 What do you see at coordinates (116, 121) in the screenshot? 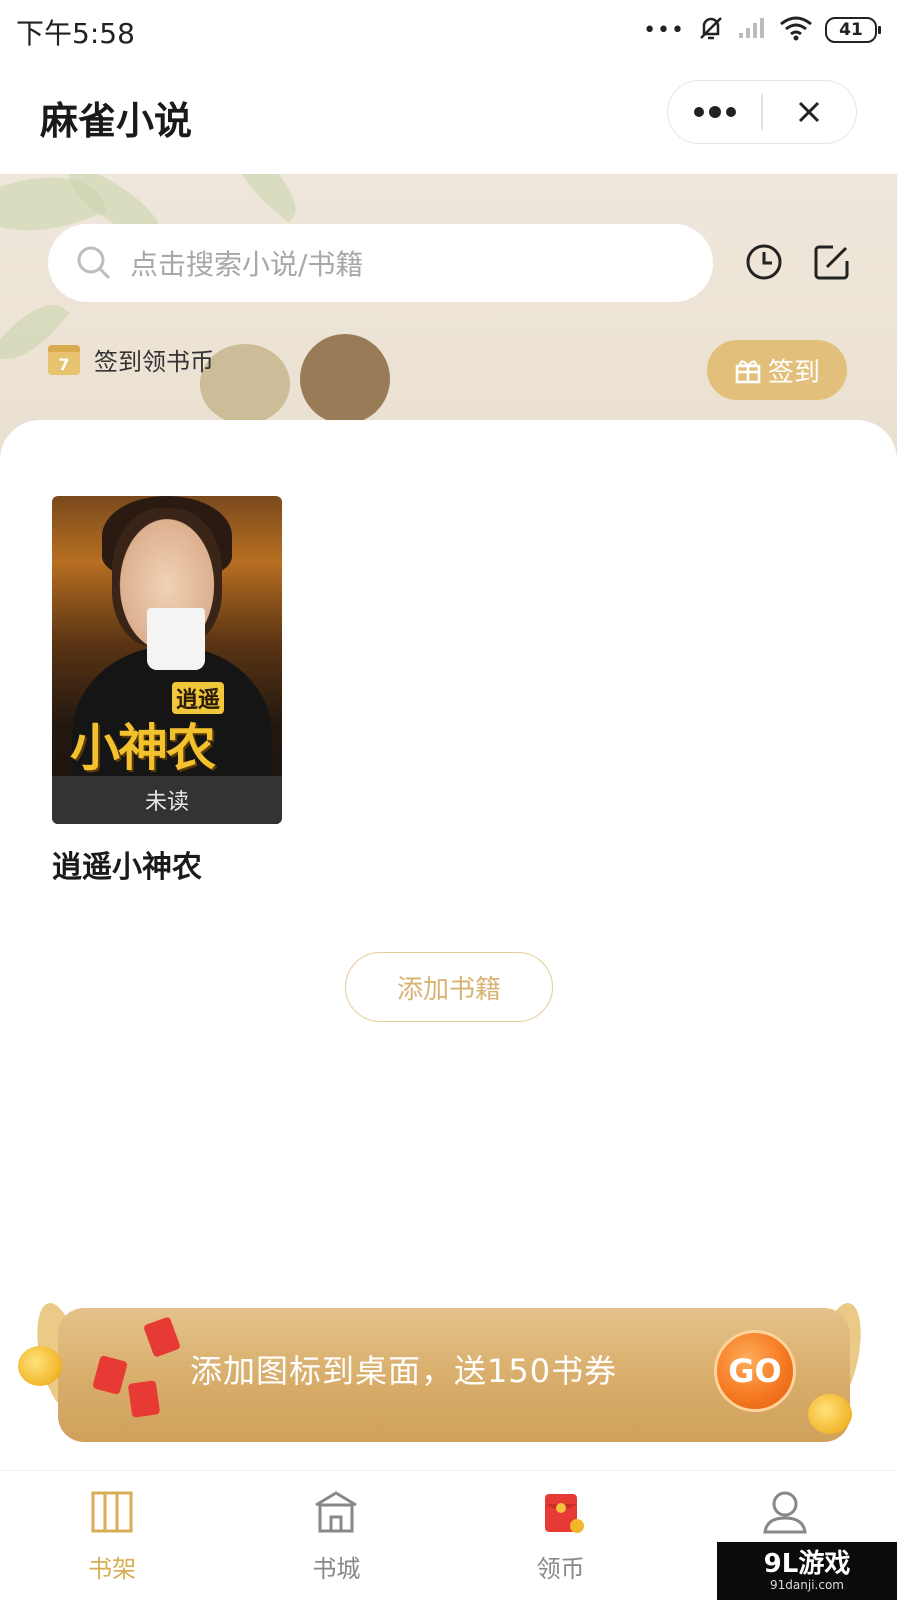
I see `page-title: 麻雀小说` at bounding box center [116, 121].